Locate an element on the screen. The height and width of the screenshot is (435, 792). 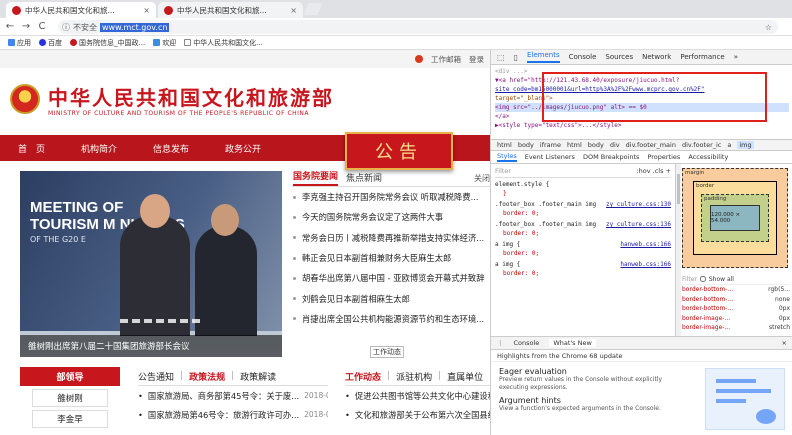
computed-property: border-bottom-... 0px is located at coordinates (736, 309).